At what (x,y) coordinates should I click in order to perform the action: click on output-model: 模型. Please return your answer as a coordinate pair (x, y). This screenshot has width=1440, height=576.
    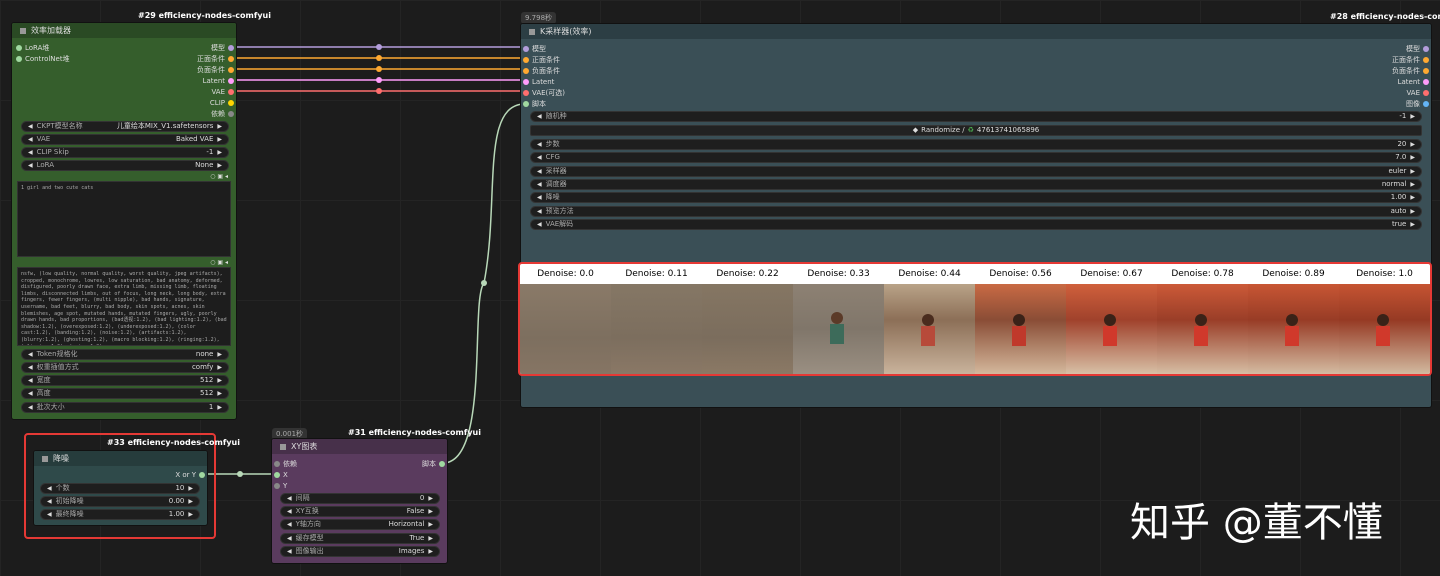
    Looking at the image, I should click on (204, 48).